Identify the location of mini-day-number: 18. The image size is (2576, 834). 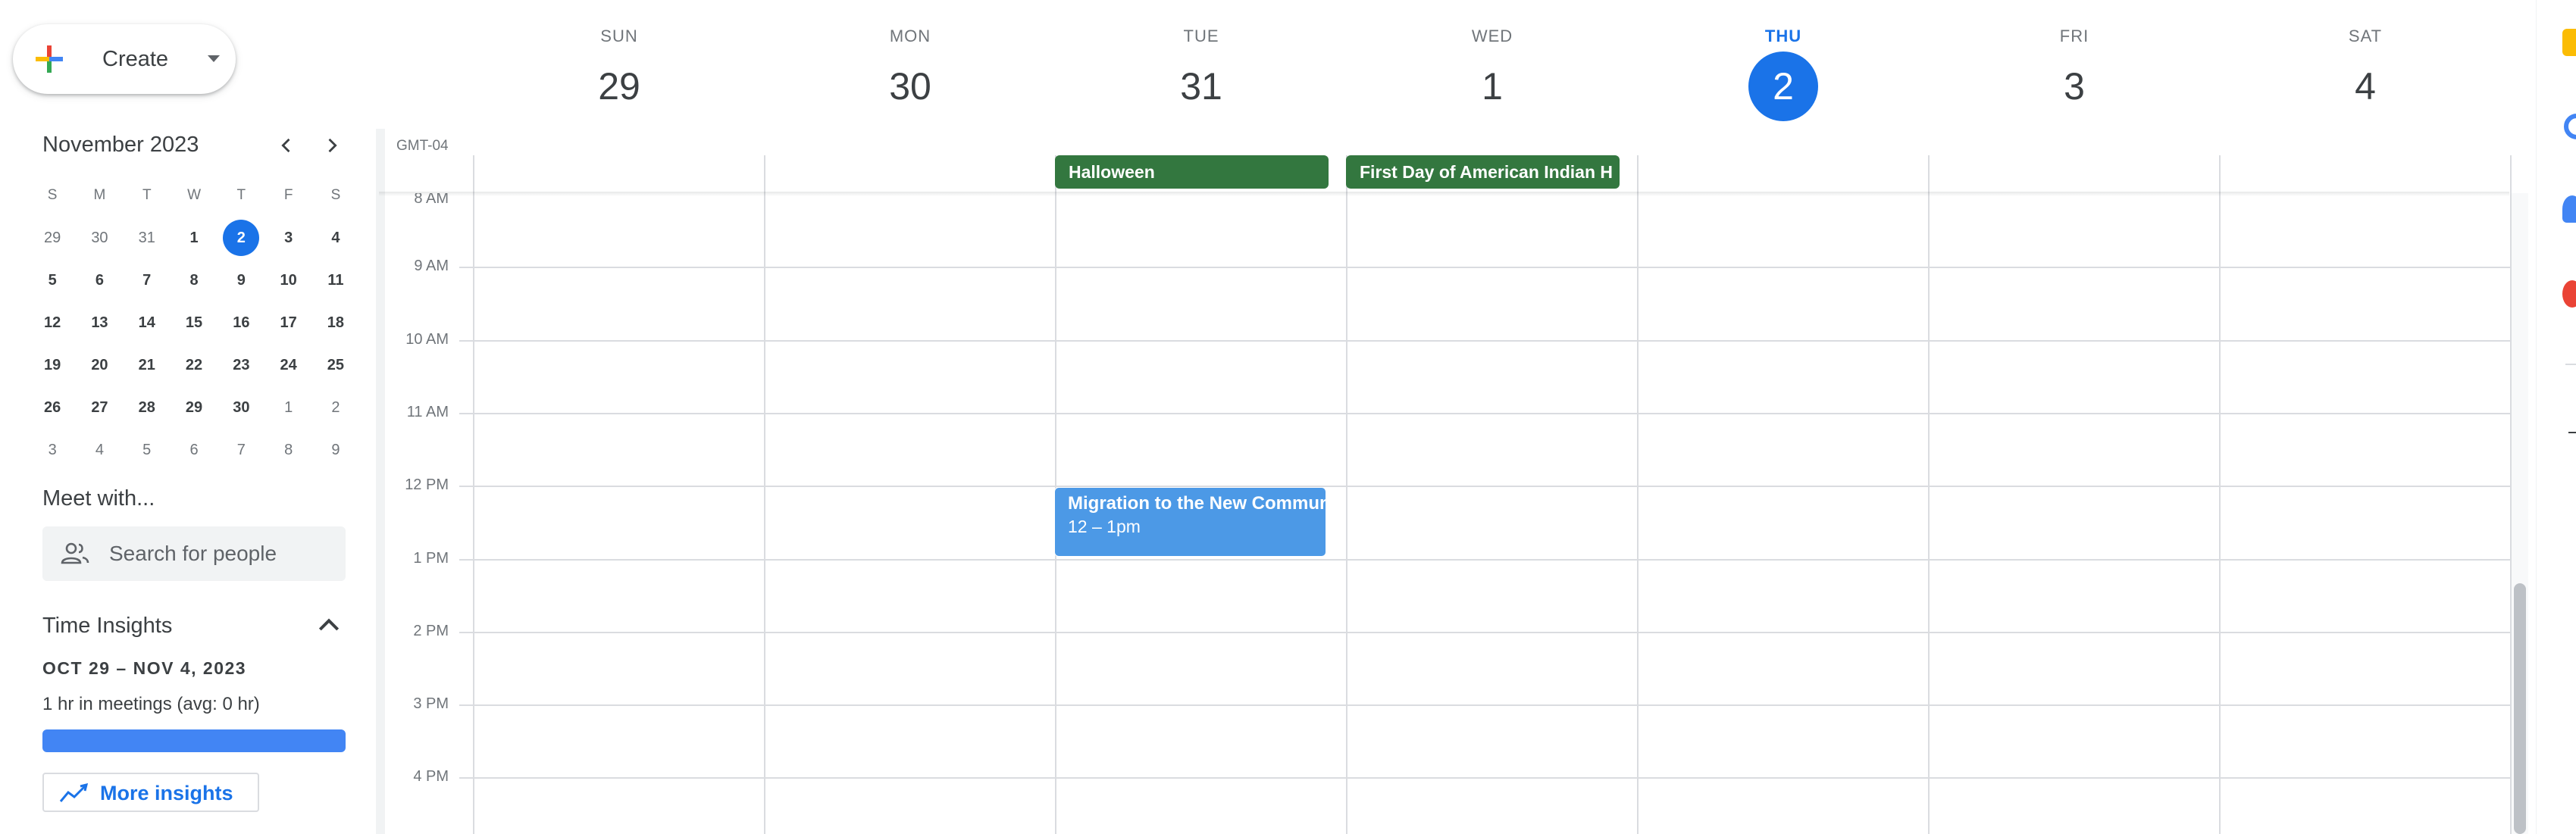
(336, 322).